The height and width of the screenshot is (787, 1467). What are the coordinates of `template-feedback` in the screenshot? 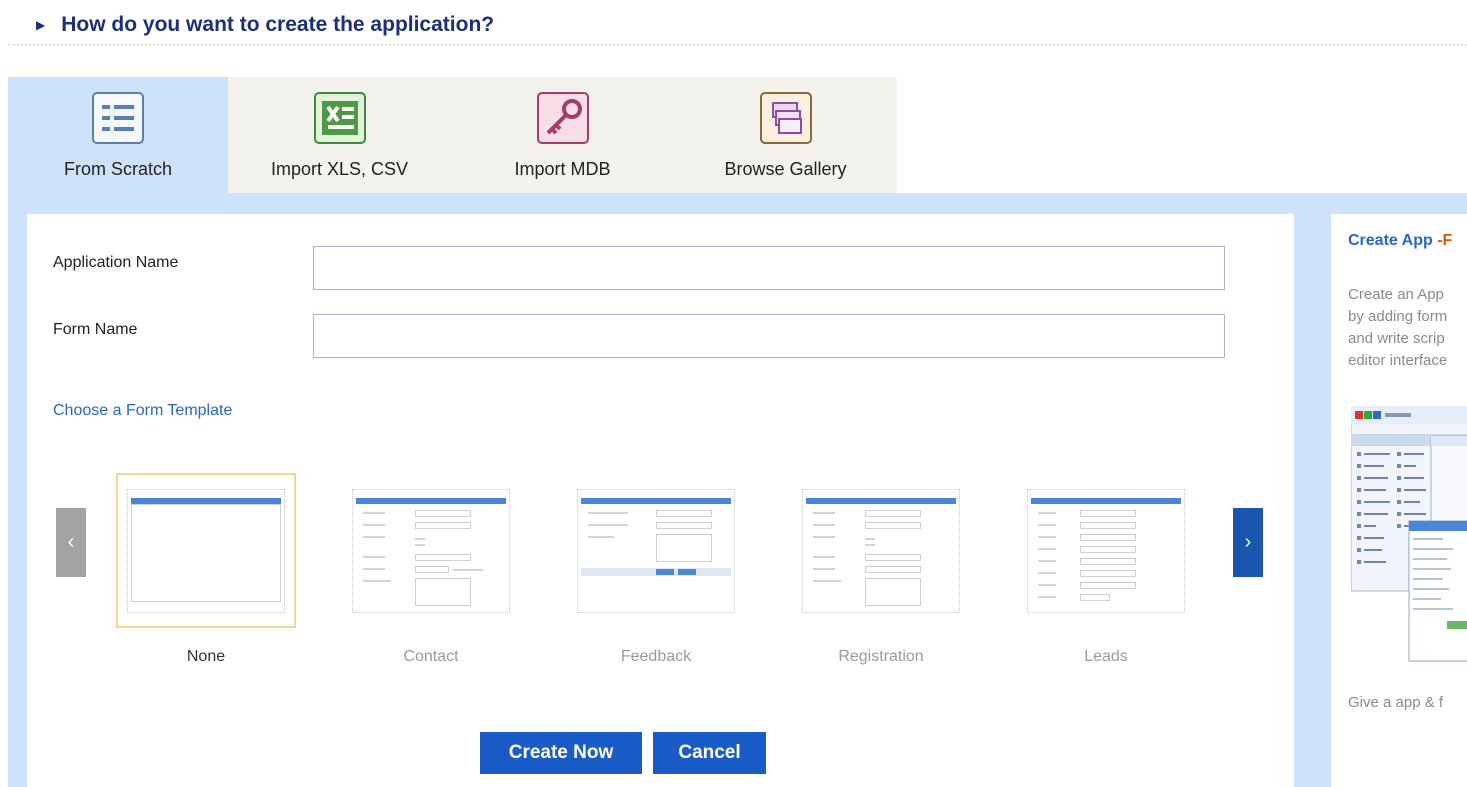 It's located at (656, 550).